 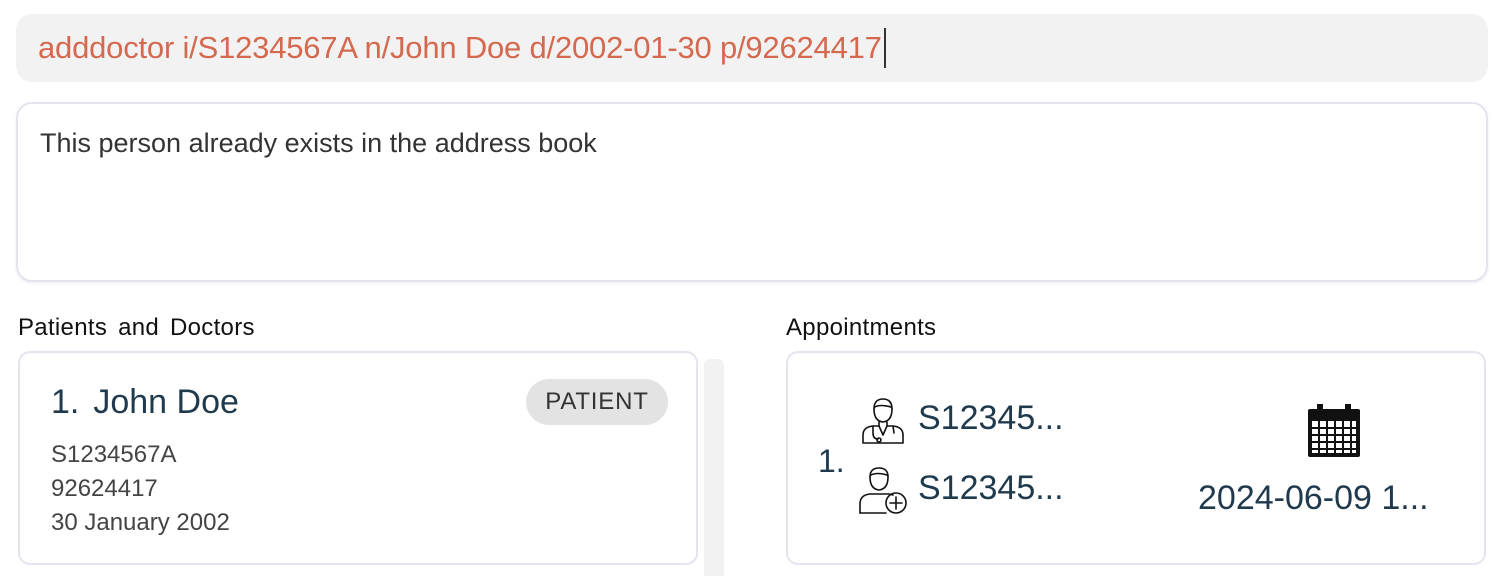 What do you see at coordinates (831, 461) in the screenshot?
I see `appointment-index: 1.` at bounding box center [831, 461].